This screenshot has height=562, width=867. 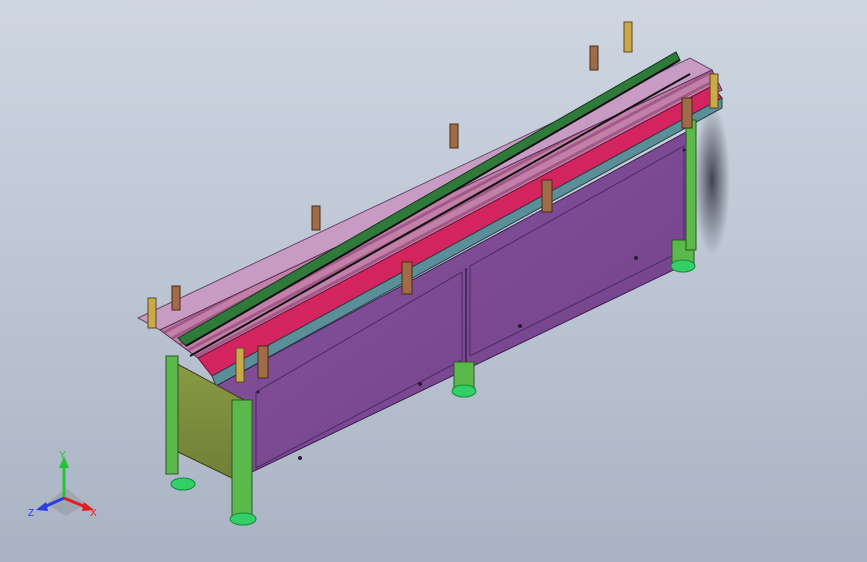 I want to click on leg-back-left, so click(x=172, y=415).